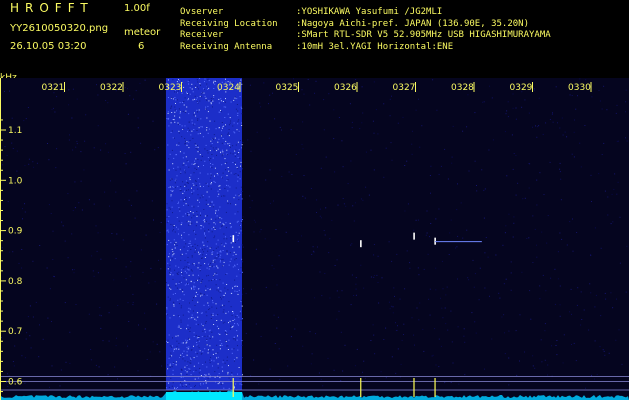 Image resolution: width=629 pixels, height=400 pixels. What do you see at coordinates (365, 13) in the screenshot?
I see `info-row-observer: Ovserver:YOSHIKAWA Yasufumi /JG2MLI` at bounding box center [365, 13].